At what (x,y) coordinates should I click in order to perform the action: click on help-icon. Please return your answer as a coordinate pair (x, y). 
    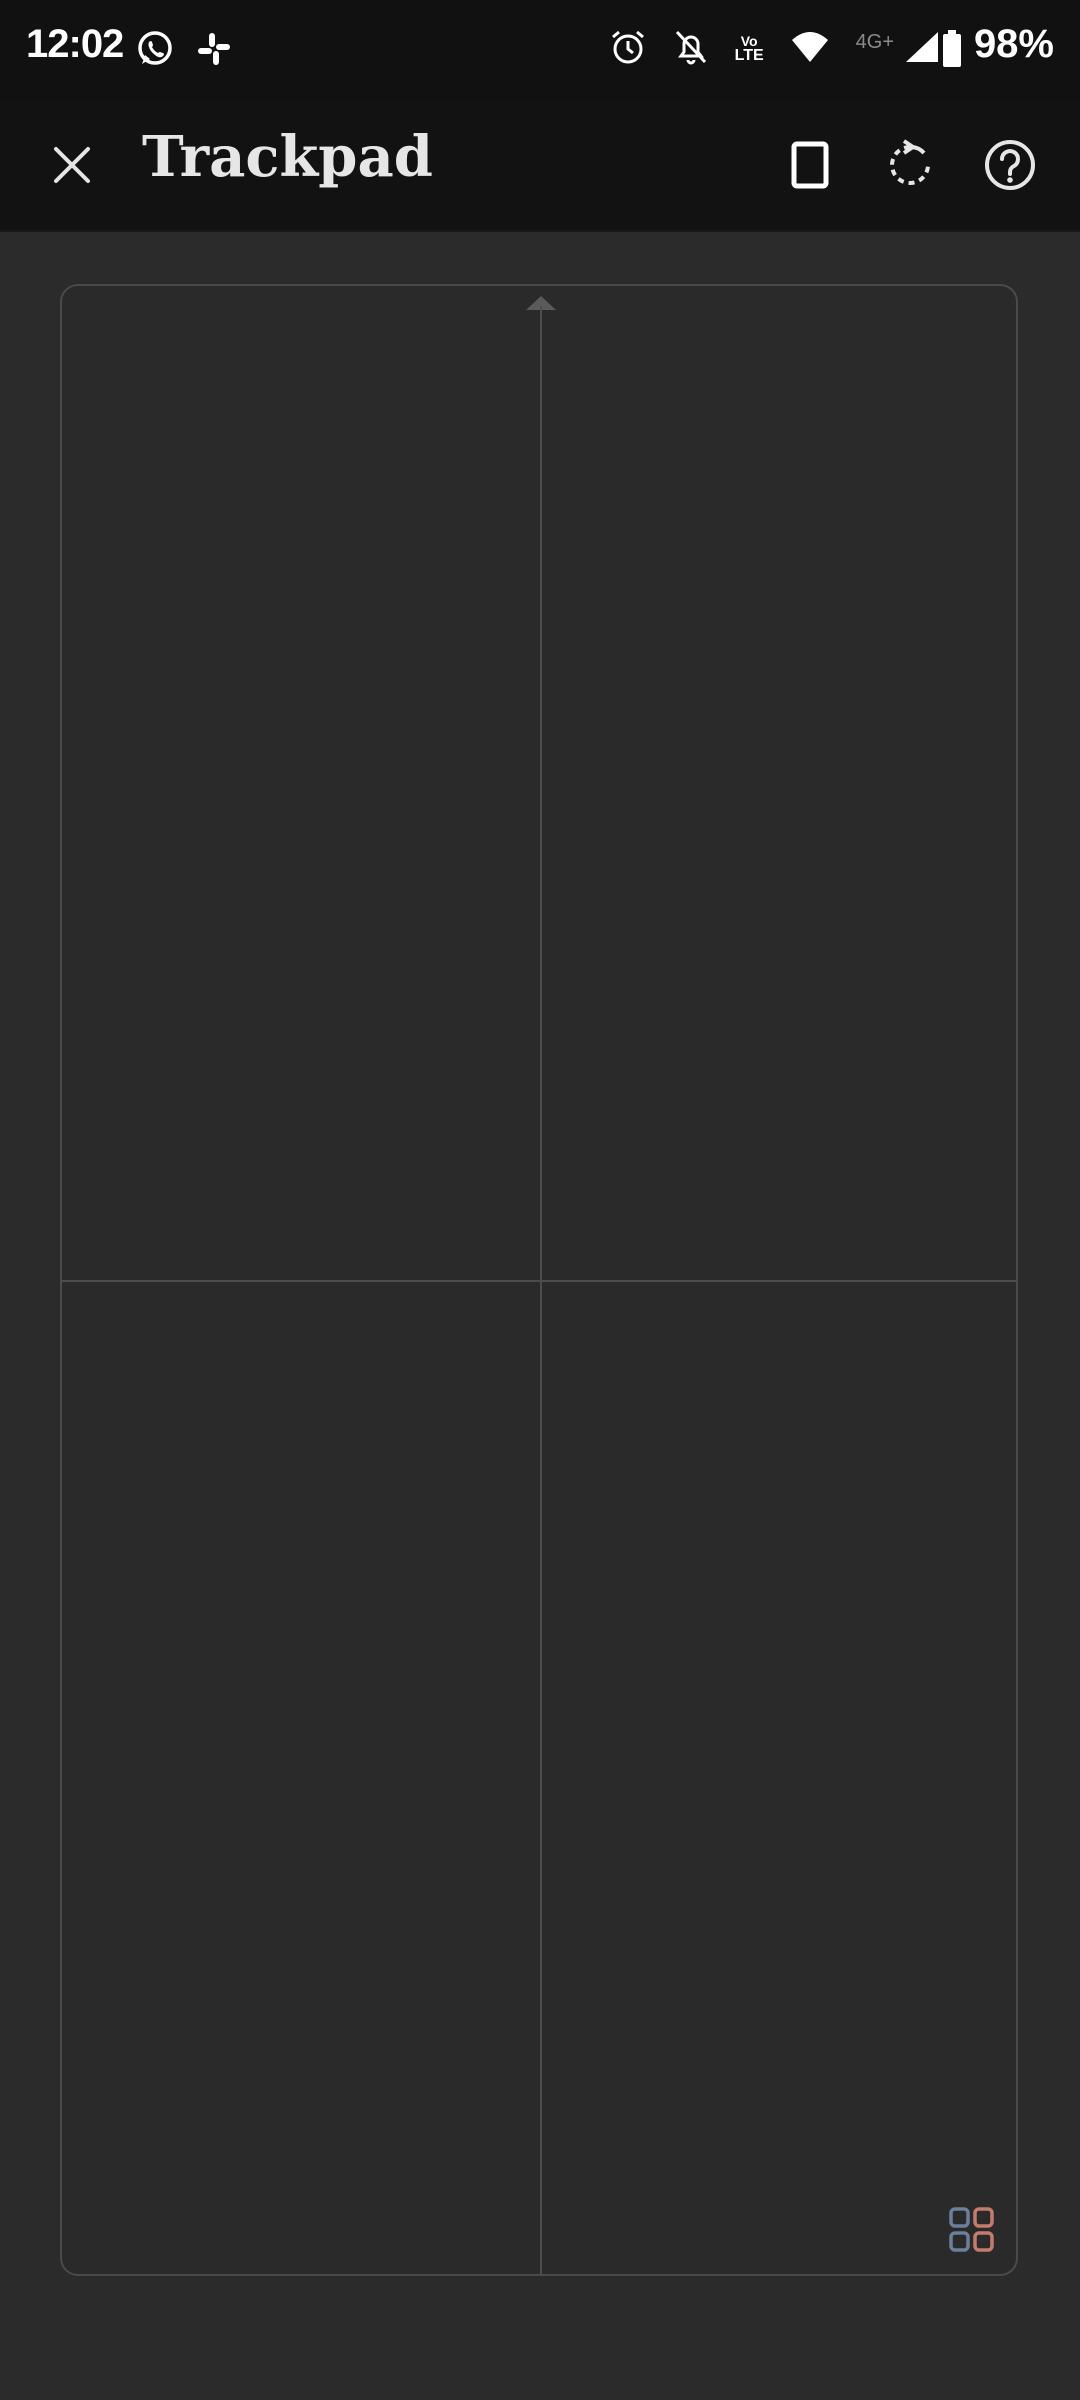
    Looking at the image, I should click on (1010, 165).